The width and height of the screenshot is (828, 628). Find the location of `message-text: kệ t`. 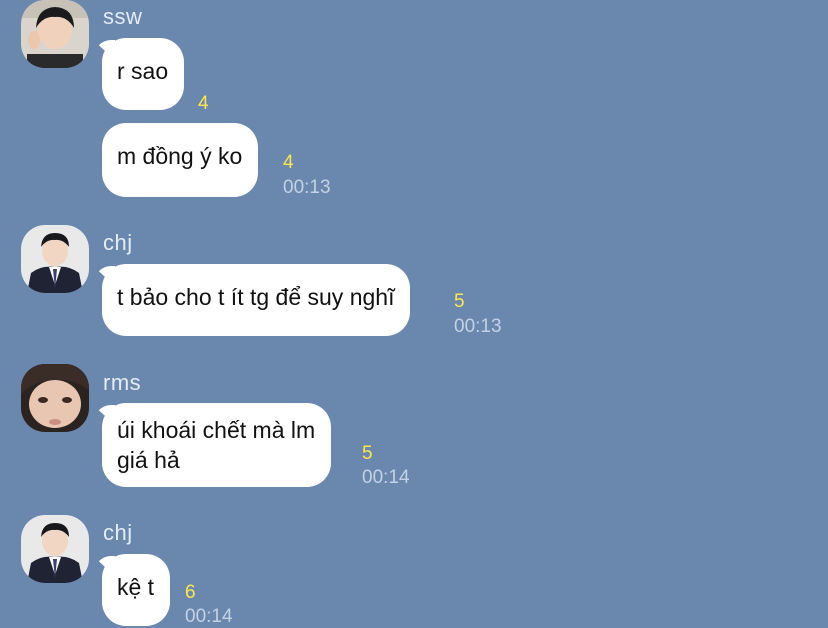

message-text: kệ t is located at coordinates (136, 587).